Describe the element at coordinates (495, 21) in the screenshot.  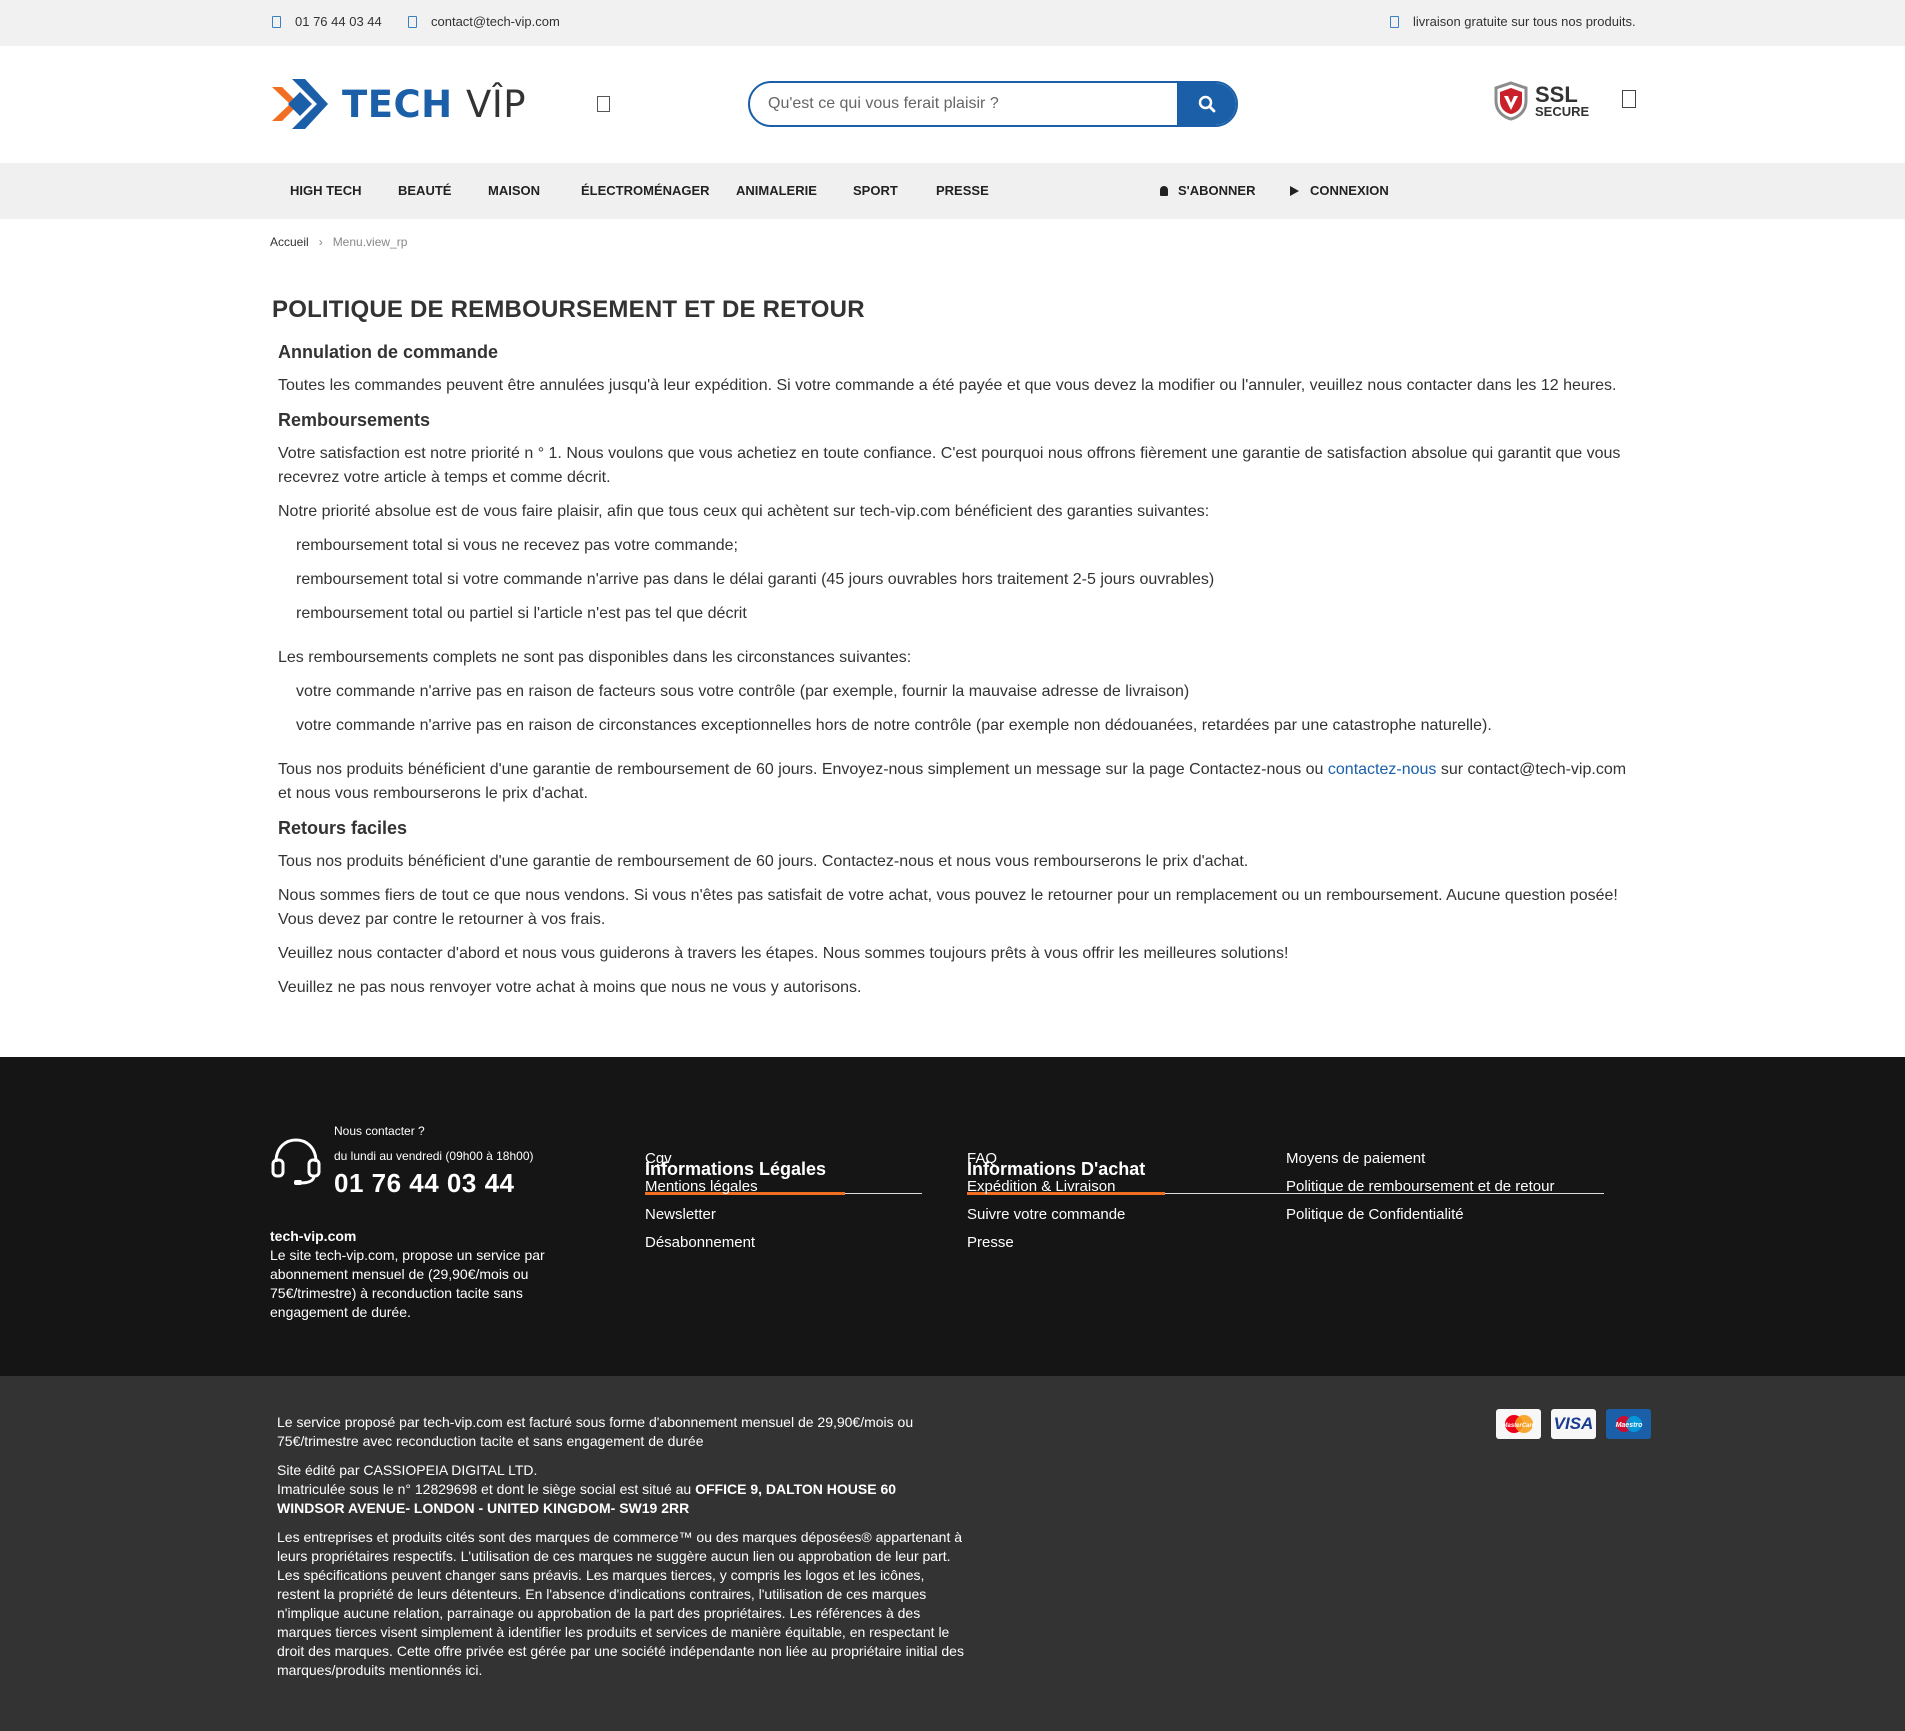
I see `topbar-email-text: contact@tech-vip.com` at that location.